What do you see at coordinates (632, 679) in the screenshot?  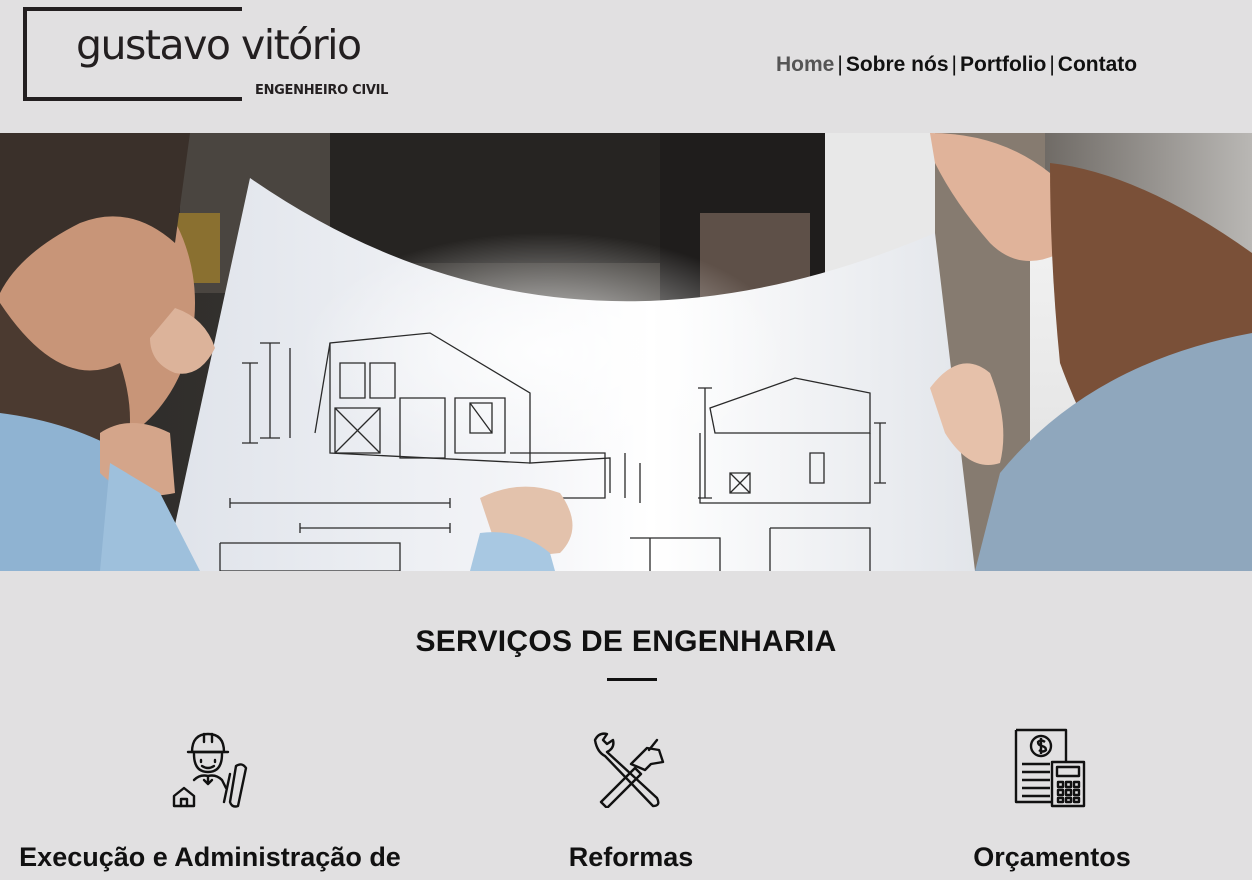 I see `title-divider` at bounding box center [632, 679].